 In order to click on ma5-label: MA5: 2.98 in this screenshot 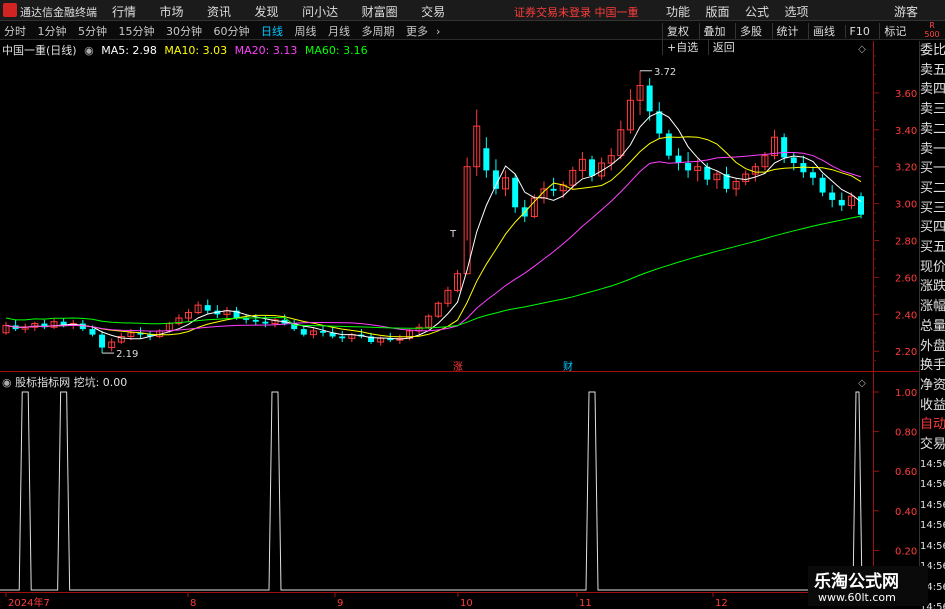, I will do `click(129, 50)`.